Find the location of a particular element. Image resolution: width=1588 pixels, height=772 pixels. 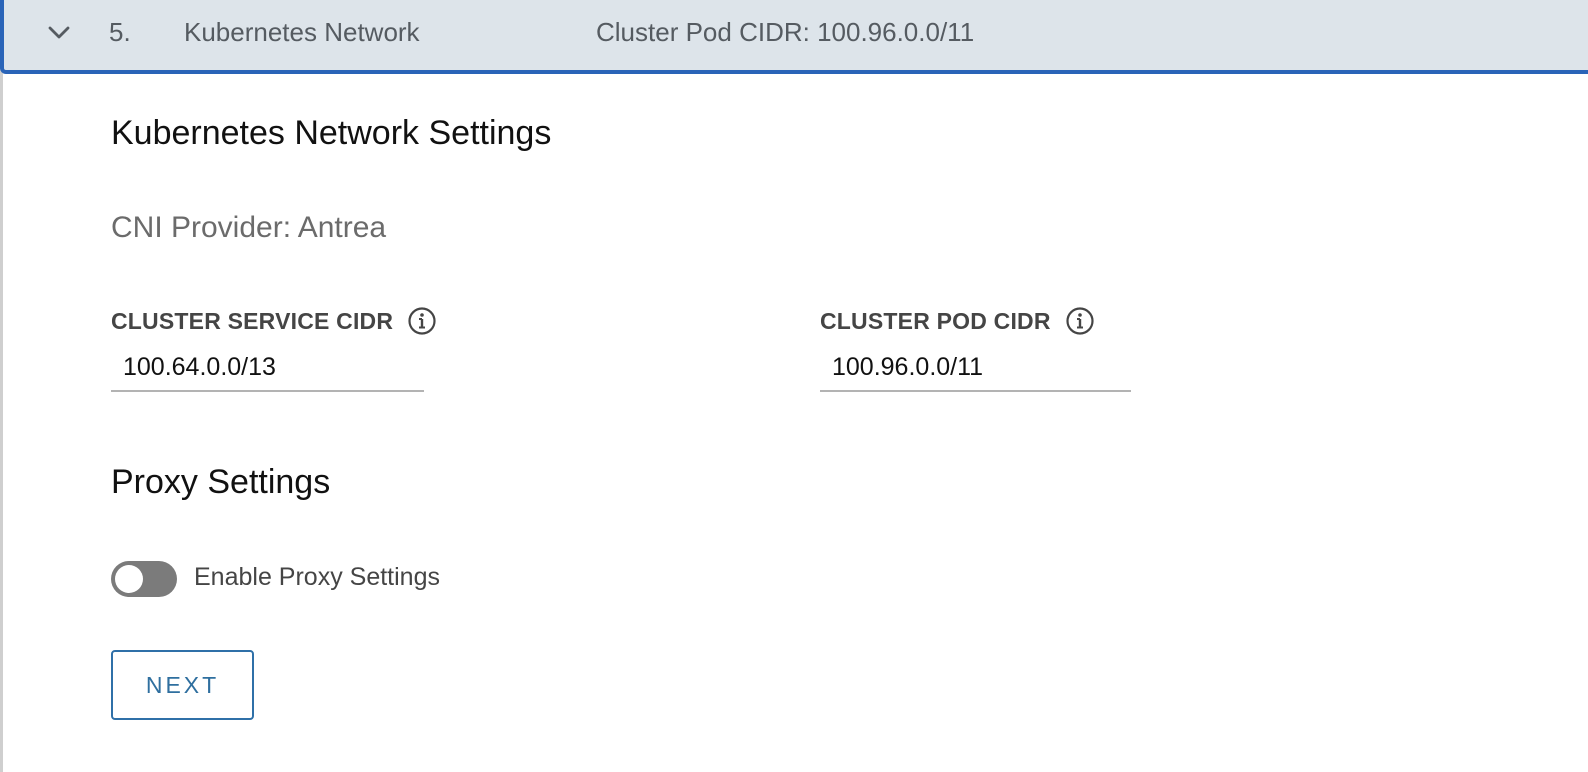

pod-cidr-label: CLUSTER POD CIDR is located at coordinates (957, 321).